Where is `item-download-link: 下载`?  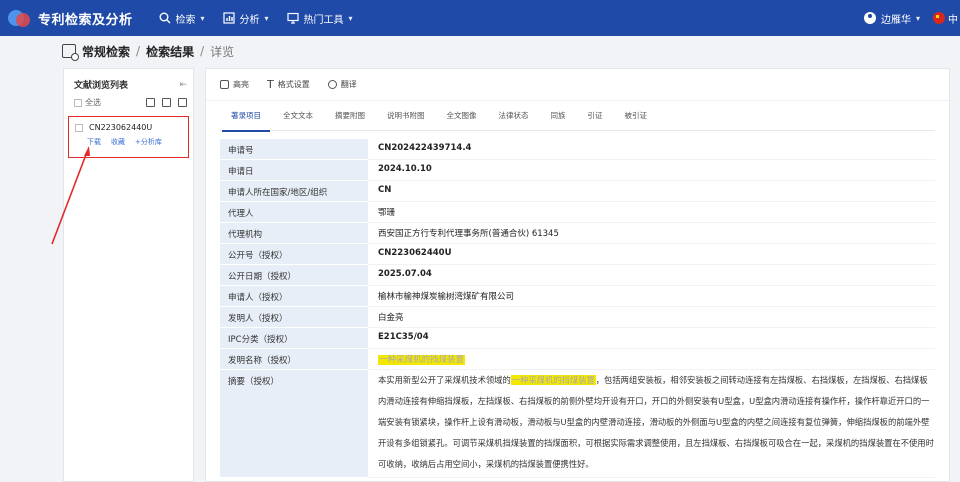 item-download-link: 下载 is located at coordinates (94, 142).